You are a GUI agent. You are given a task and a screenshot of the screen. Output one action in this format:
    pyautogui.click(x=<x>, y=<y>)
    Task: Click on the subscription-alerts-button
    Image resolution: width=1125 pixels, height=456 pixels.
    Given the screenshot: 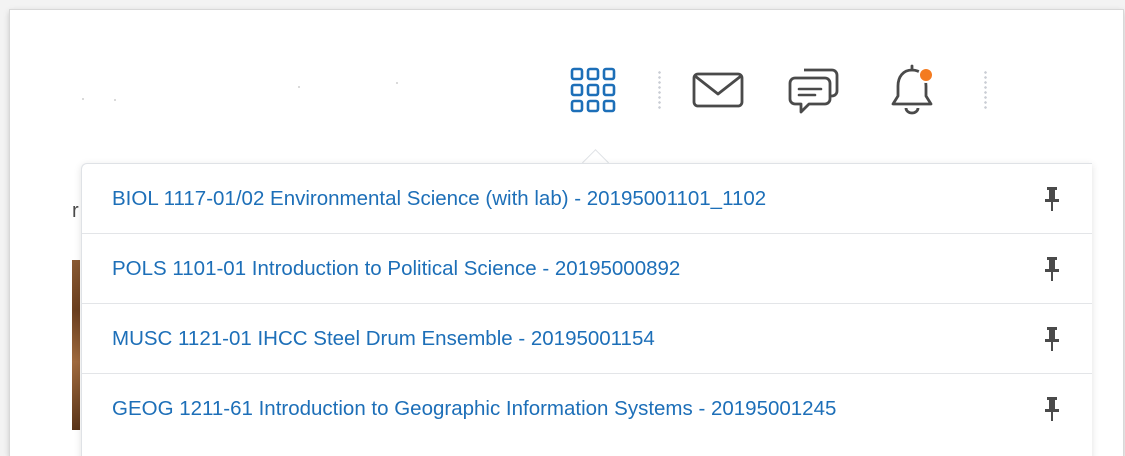 What is the action you would take?
    pyautogui.click(x=814, y=90)
    